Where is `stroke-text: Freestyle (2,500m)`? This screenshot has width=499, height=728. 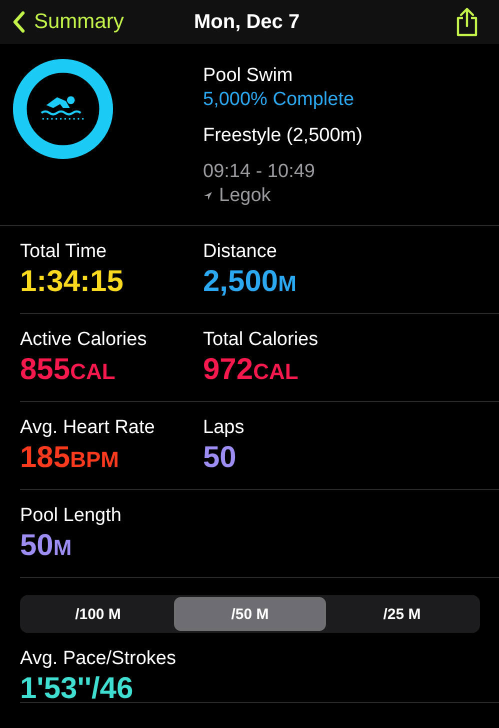 stroke-text: Freestyle (2,500m) is located at coordinates (282, 136).